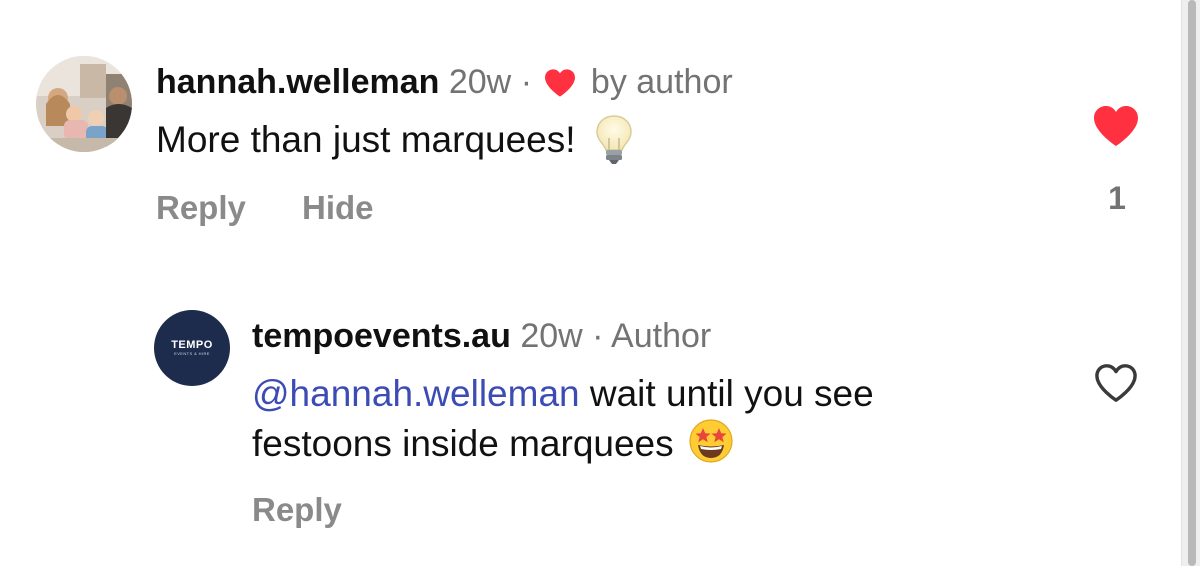 This screenshot has width=1200, height=566. I want to click on avatar, so click(84, 104).